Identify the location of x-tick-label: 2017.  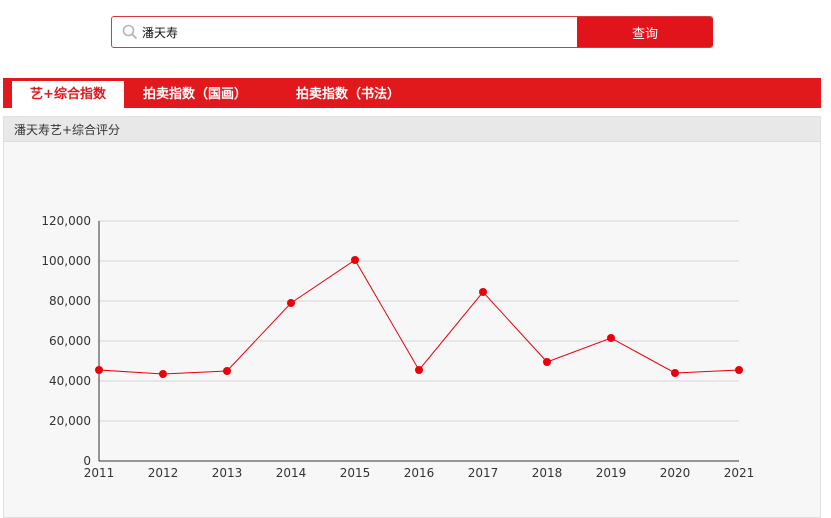
(483, 473).